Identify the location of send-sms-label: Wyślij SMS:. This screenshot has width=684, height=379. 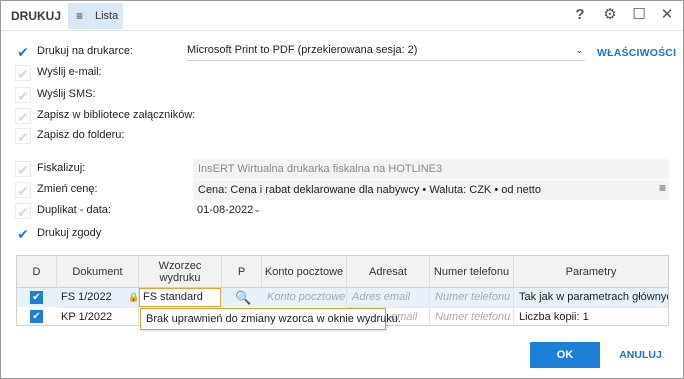
(66, 94).